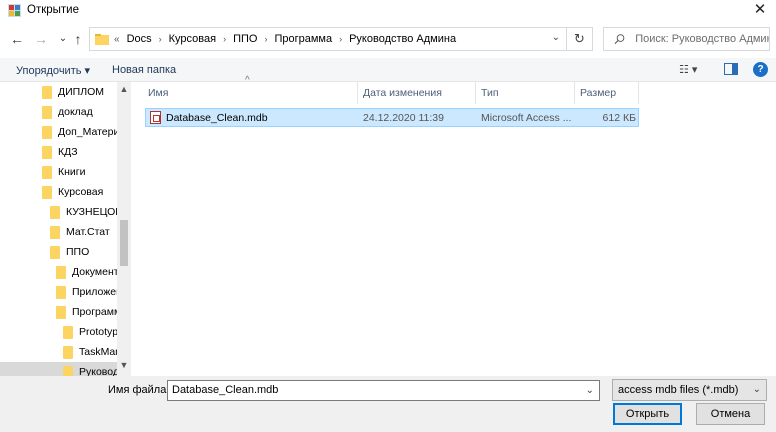  What do you see at coordinates (14, 10) in the screenshot?
I see `app-icon` at bounding box center [14, 10].